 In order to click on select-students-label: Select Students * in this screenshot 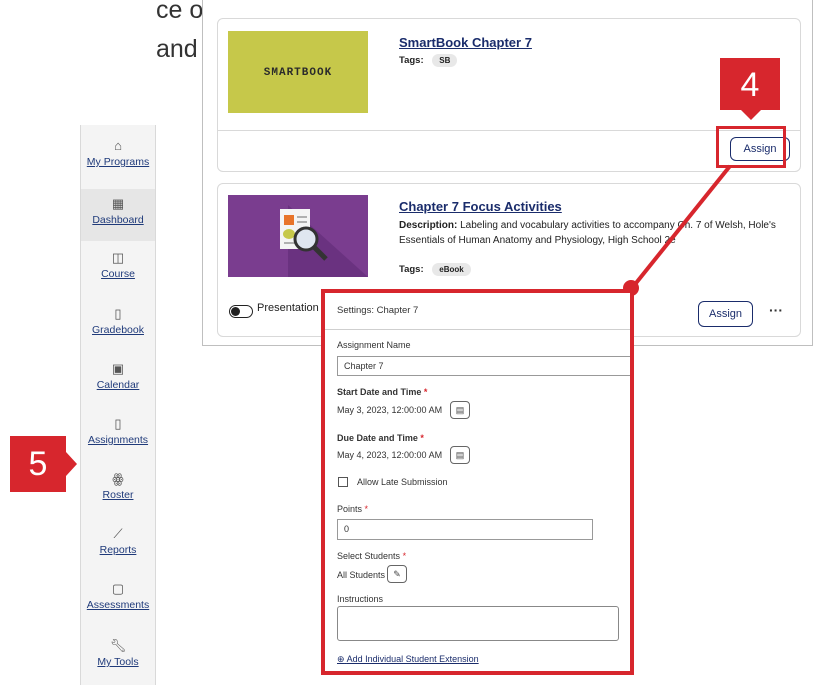, I will do `click(371, 556)`.